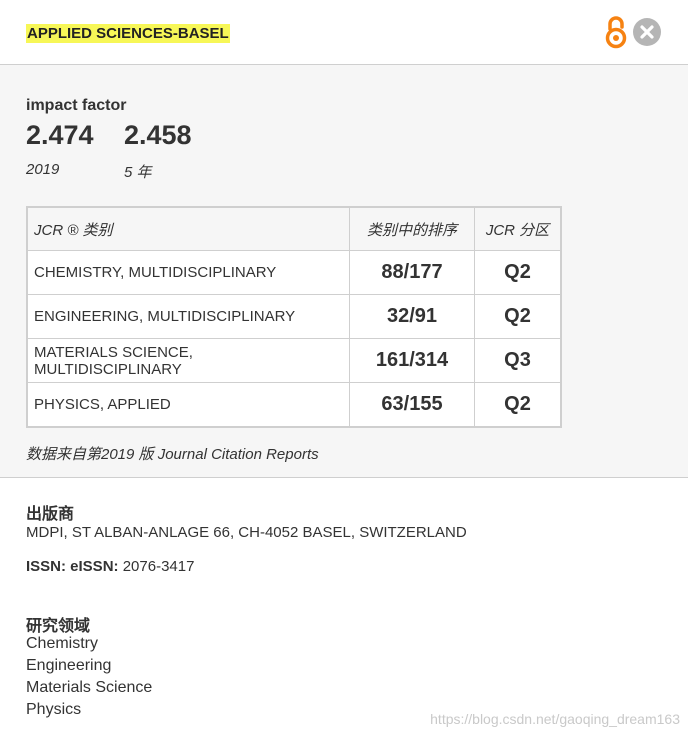  What do you see at coordinates (555, 719) in the screenshot?
I see `watermark: https://blog.csdn.net/gaoqing_dream163` at bounding box center [555, 719].